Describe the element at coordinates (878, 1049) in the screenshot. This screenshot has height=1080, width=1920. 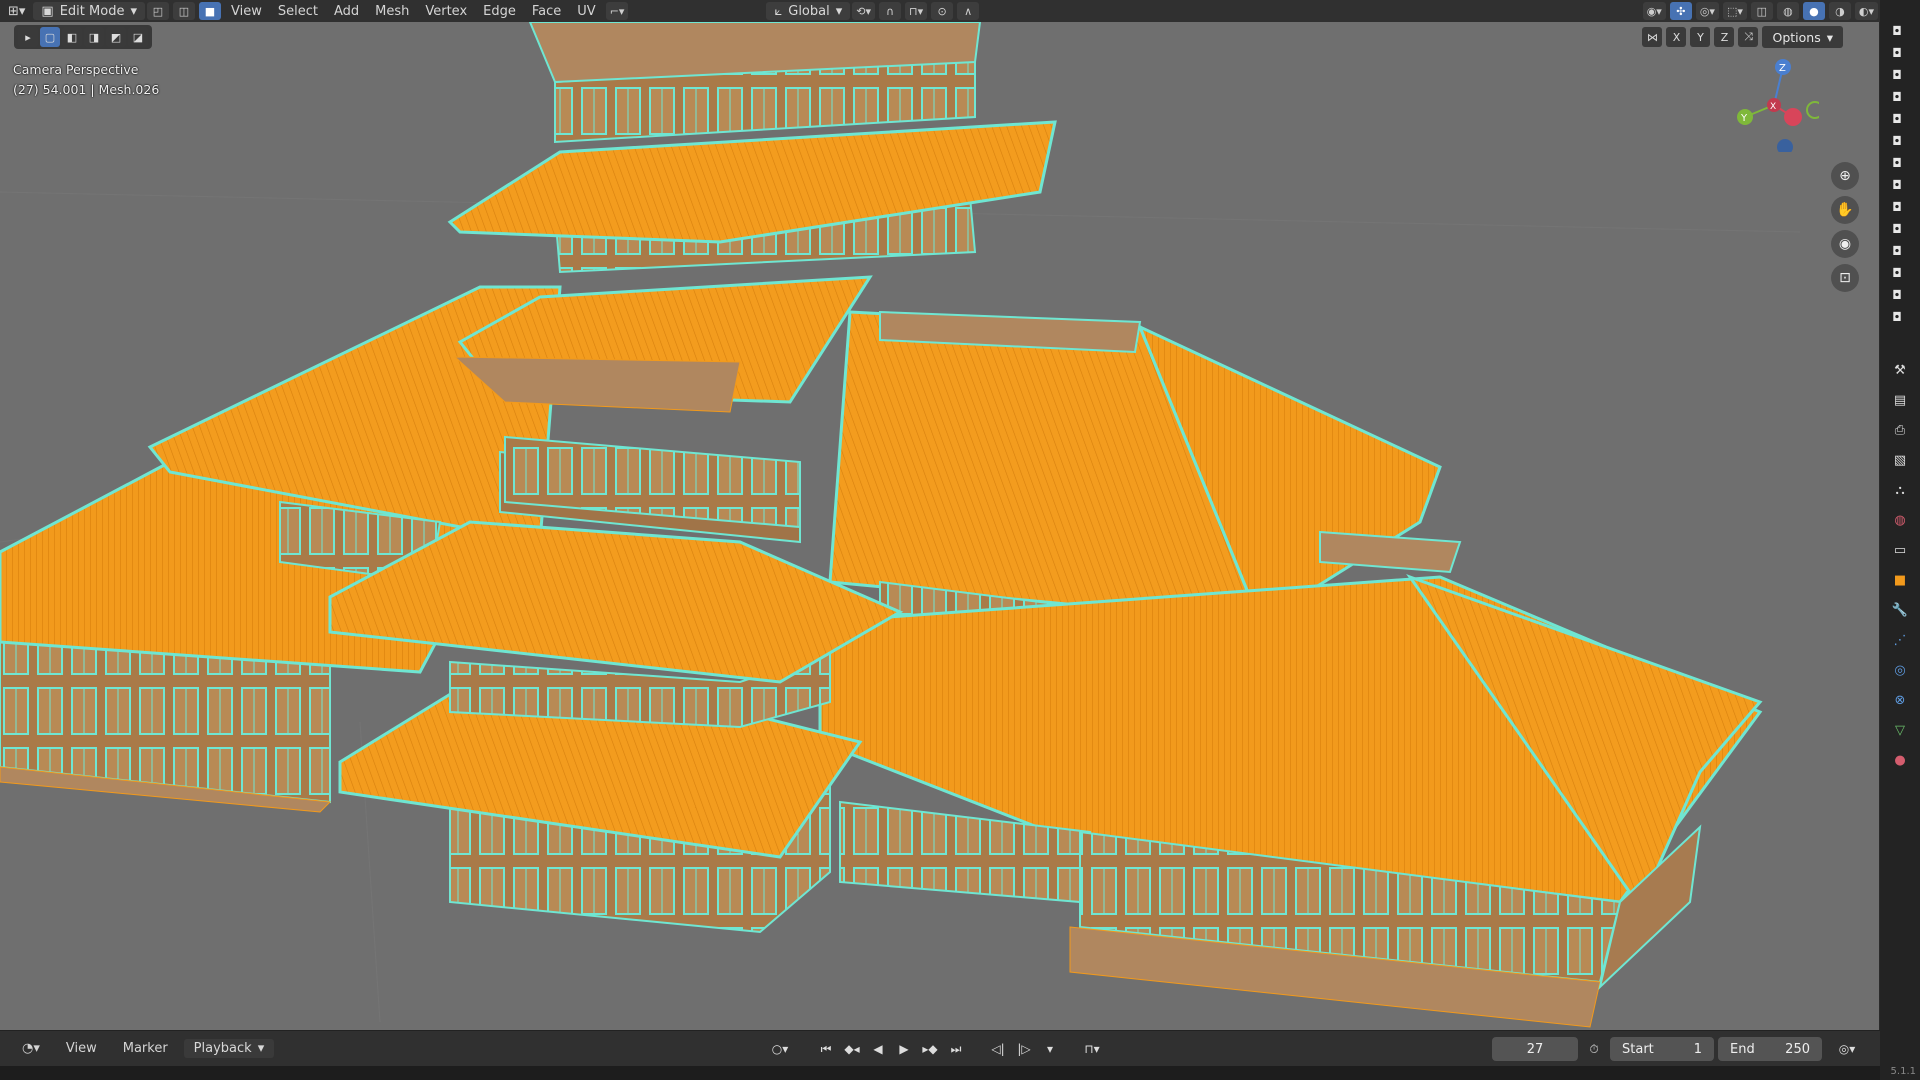
I see `play-reverse-button: ◀` at that location.